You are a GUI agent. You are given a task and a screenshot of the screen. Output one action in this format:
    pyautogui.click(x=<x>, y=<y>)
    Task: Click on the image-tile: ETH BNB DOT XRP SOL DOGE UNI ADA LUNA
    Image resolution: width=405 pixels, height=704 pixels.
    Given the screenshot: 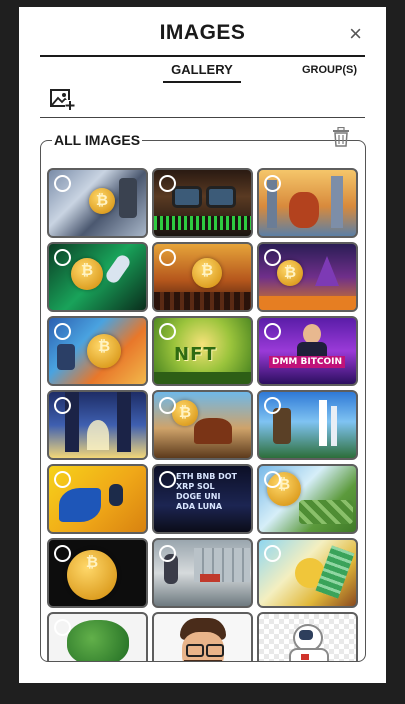 What is the action you would take?
    pyautogui.click(x=202, y=499)
    